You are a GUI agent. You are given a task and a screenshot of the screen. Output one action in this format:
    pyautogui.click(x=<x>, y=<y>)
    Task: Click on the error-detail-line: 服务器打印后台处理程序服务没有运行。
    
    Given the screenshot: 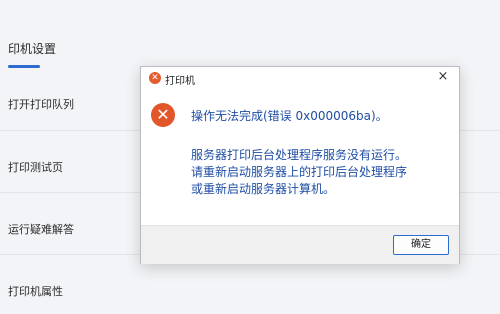 What is the action you would take?
    pyautogui.click(x=299, y=155)
    